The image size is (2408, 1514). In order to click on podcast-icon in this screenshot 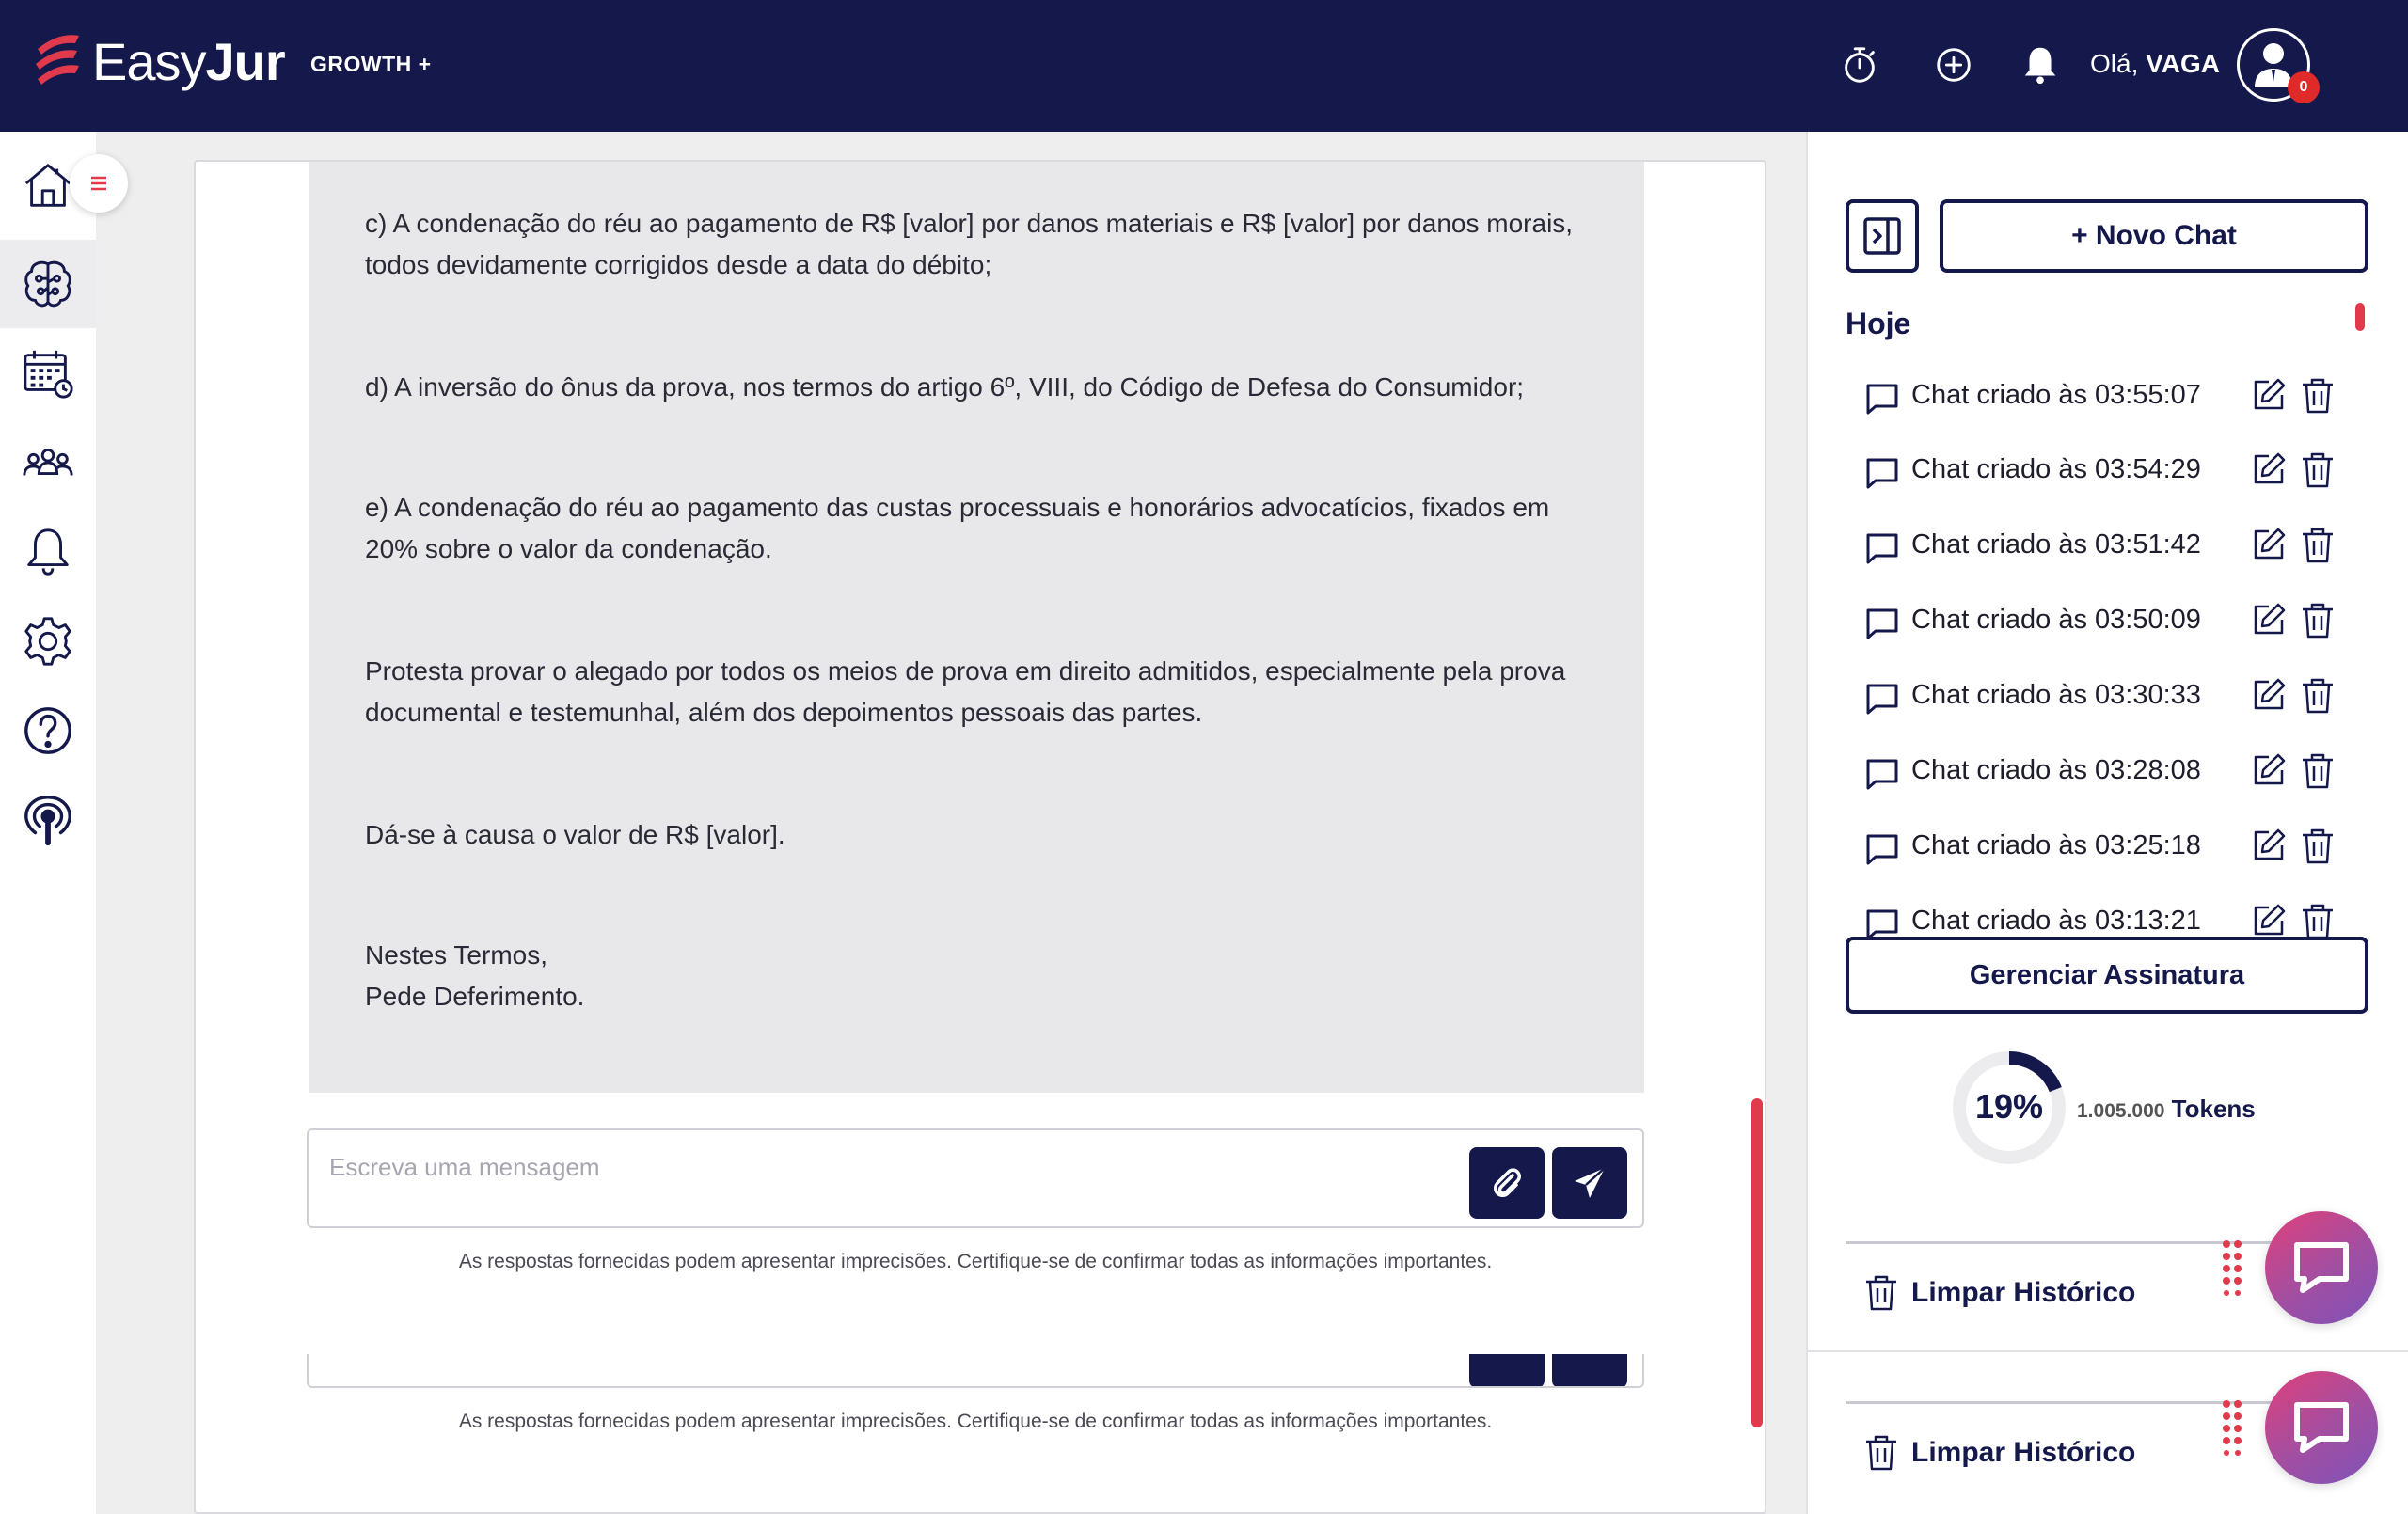, I will do `click(47, 821)`.